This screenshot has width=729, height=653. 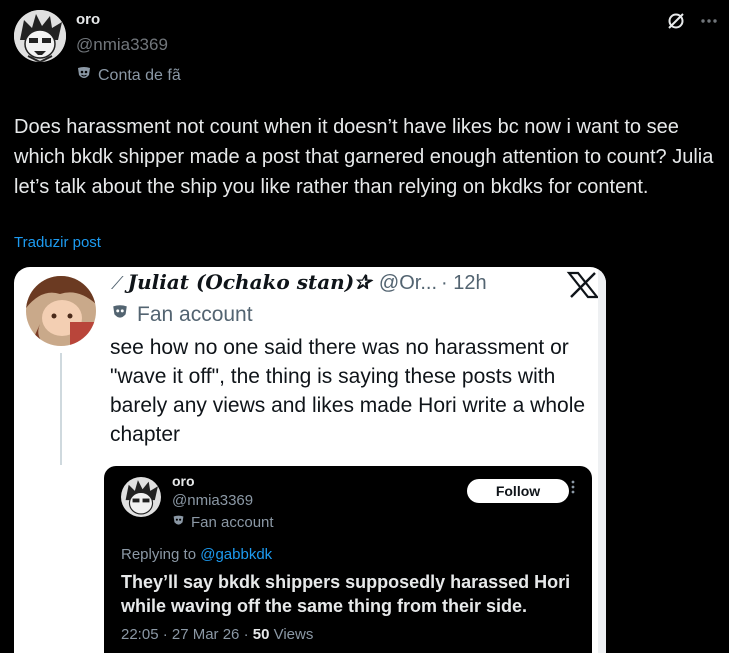 I want to click on follow-button: Follow, so click(x=518, y=491).